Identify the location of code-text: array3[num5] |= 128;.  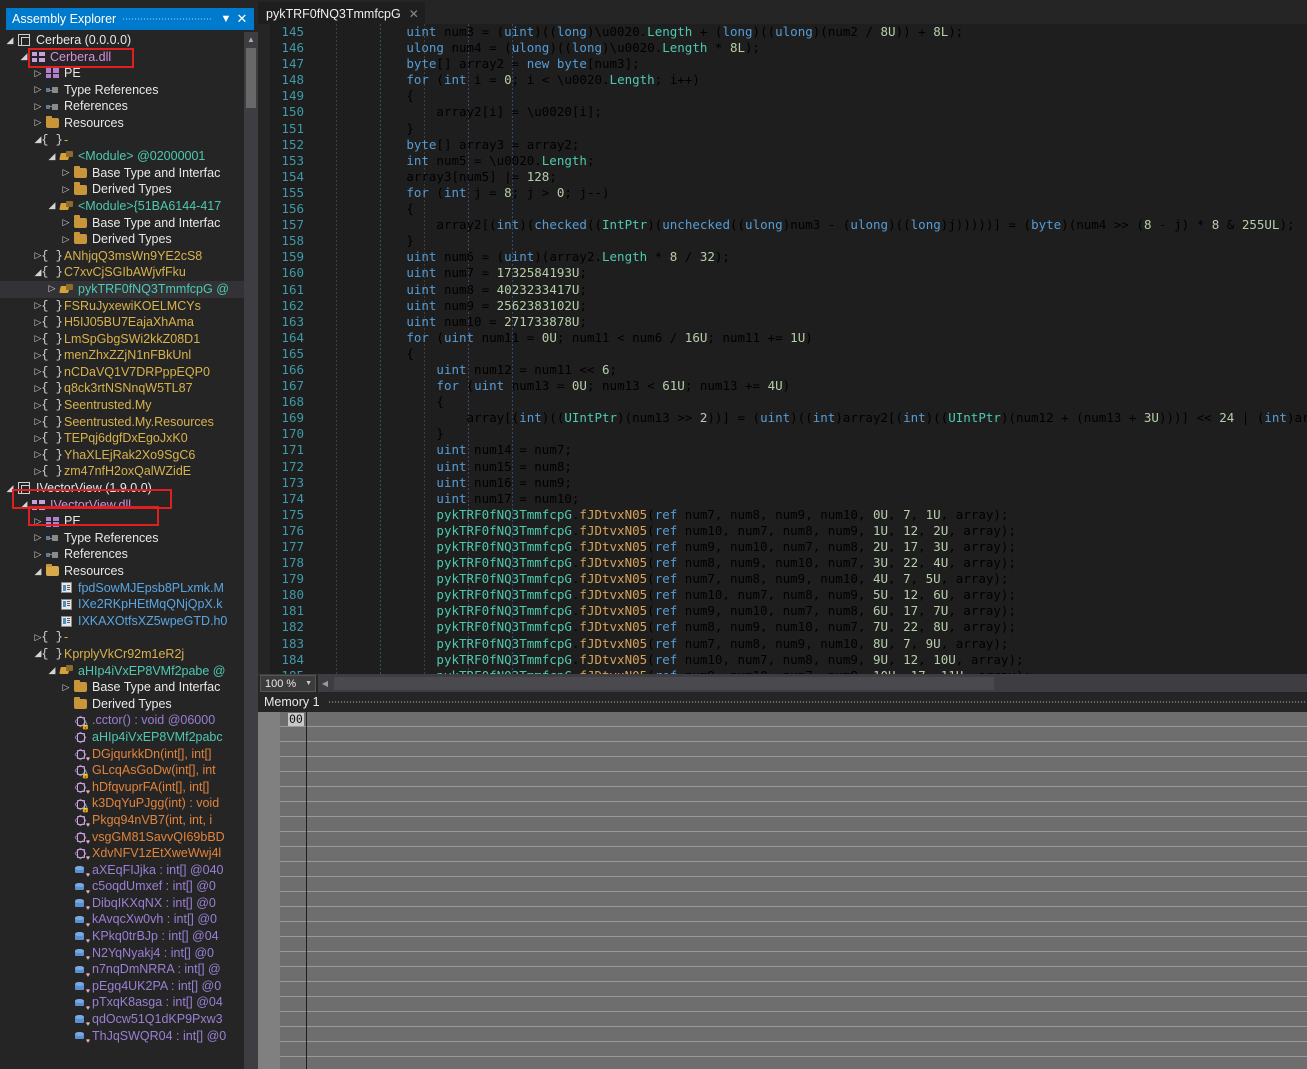
(433, 177).